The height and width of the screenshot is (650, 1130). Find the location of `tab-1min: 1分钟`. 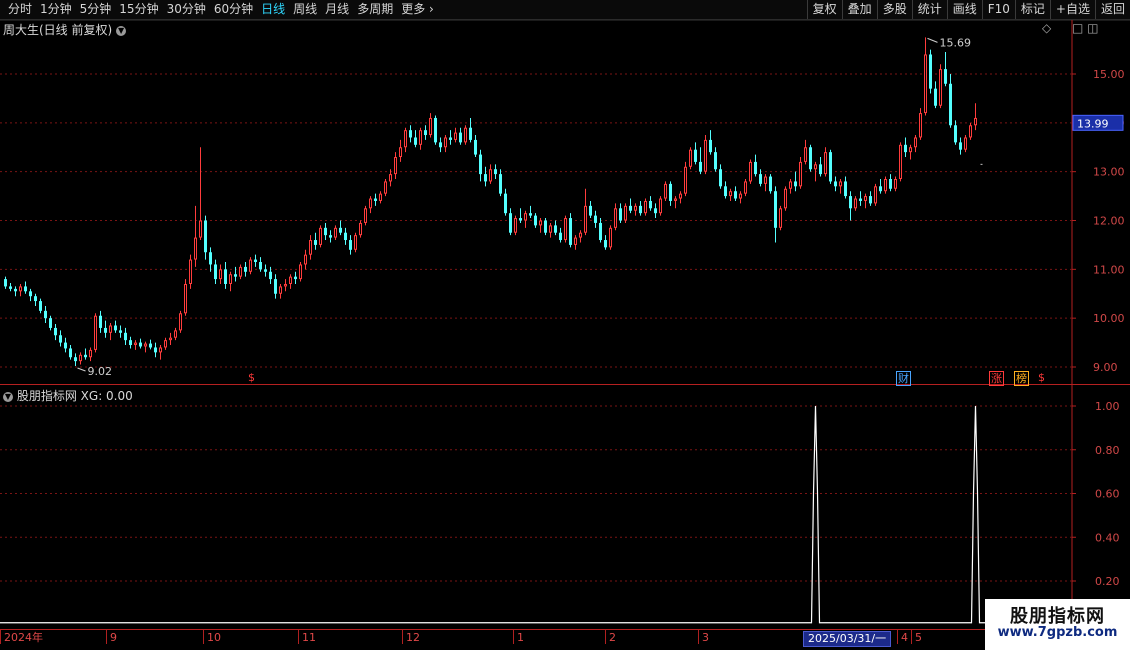

tab-1min: 1分钟 is located at coordinates (56, 9).